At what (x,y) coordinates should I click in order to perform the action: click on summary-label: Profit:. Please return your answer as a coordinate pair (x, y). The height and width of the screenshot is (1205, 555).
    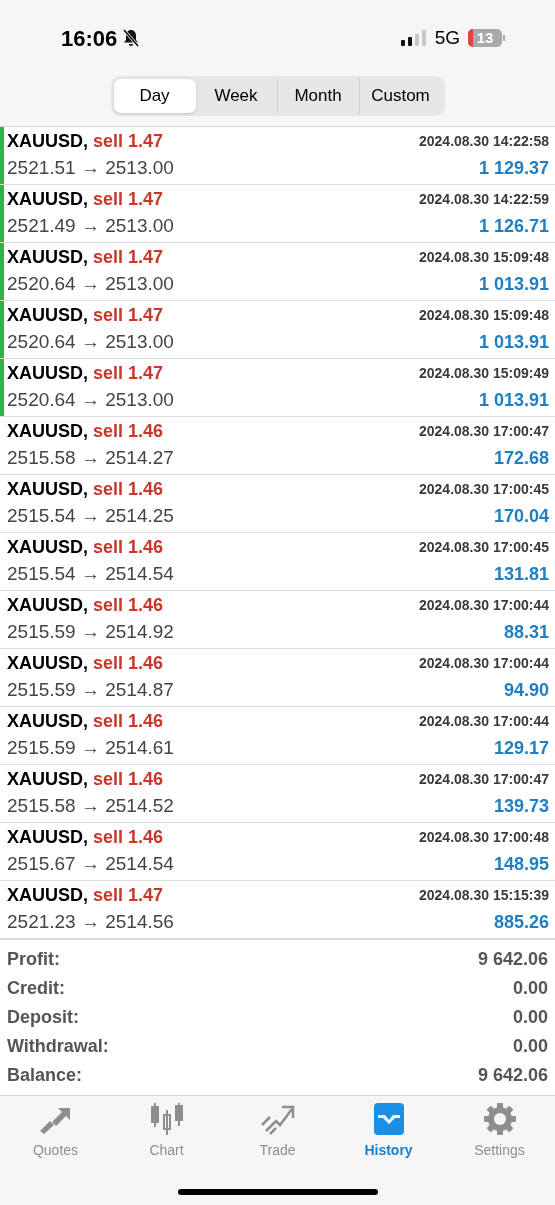
    Looking at the image, I should click on (33, 959).